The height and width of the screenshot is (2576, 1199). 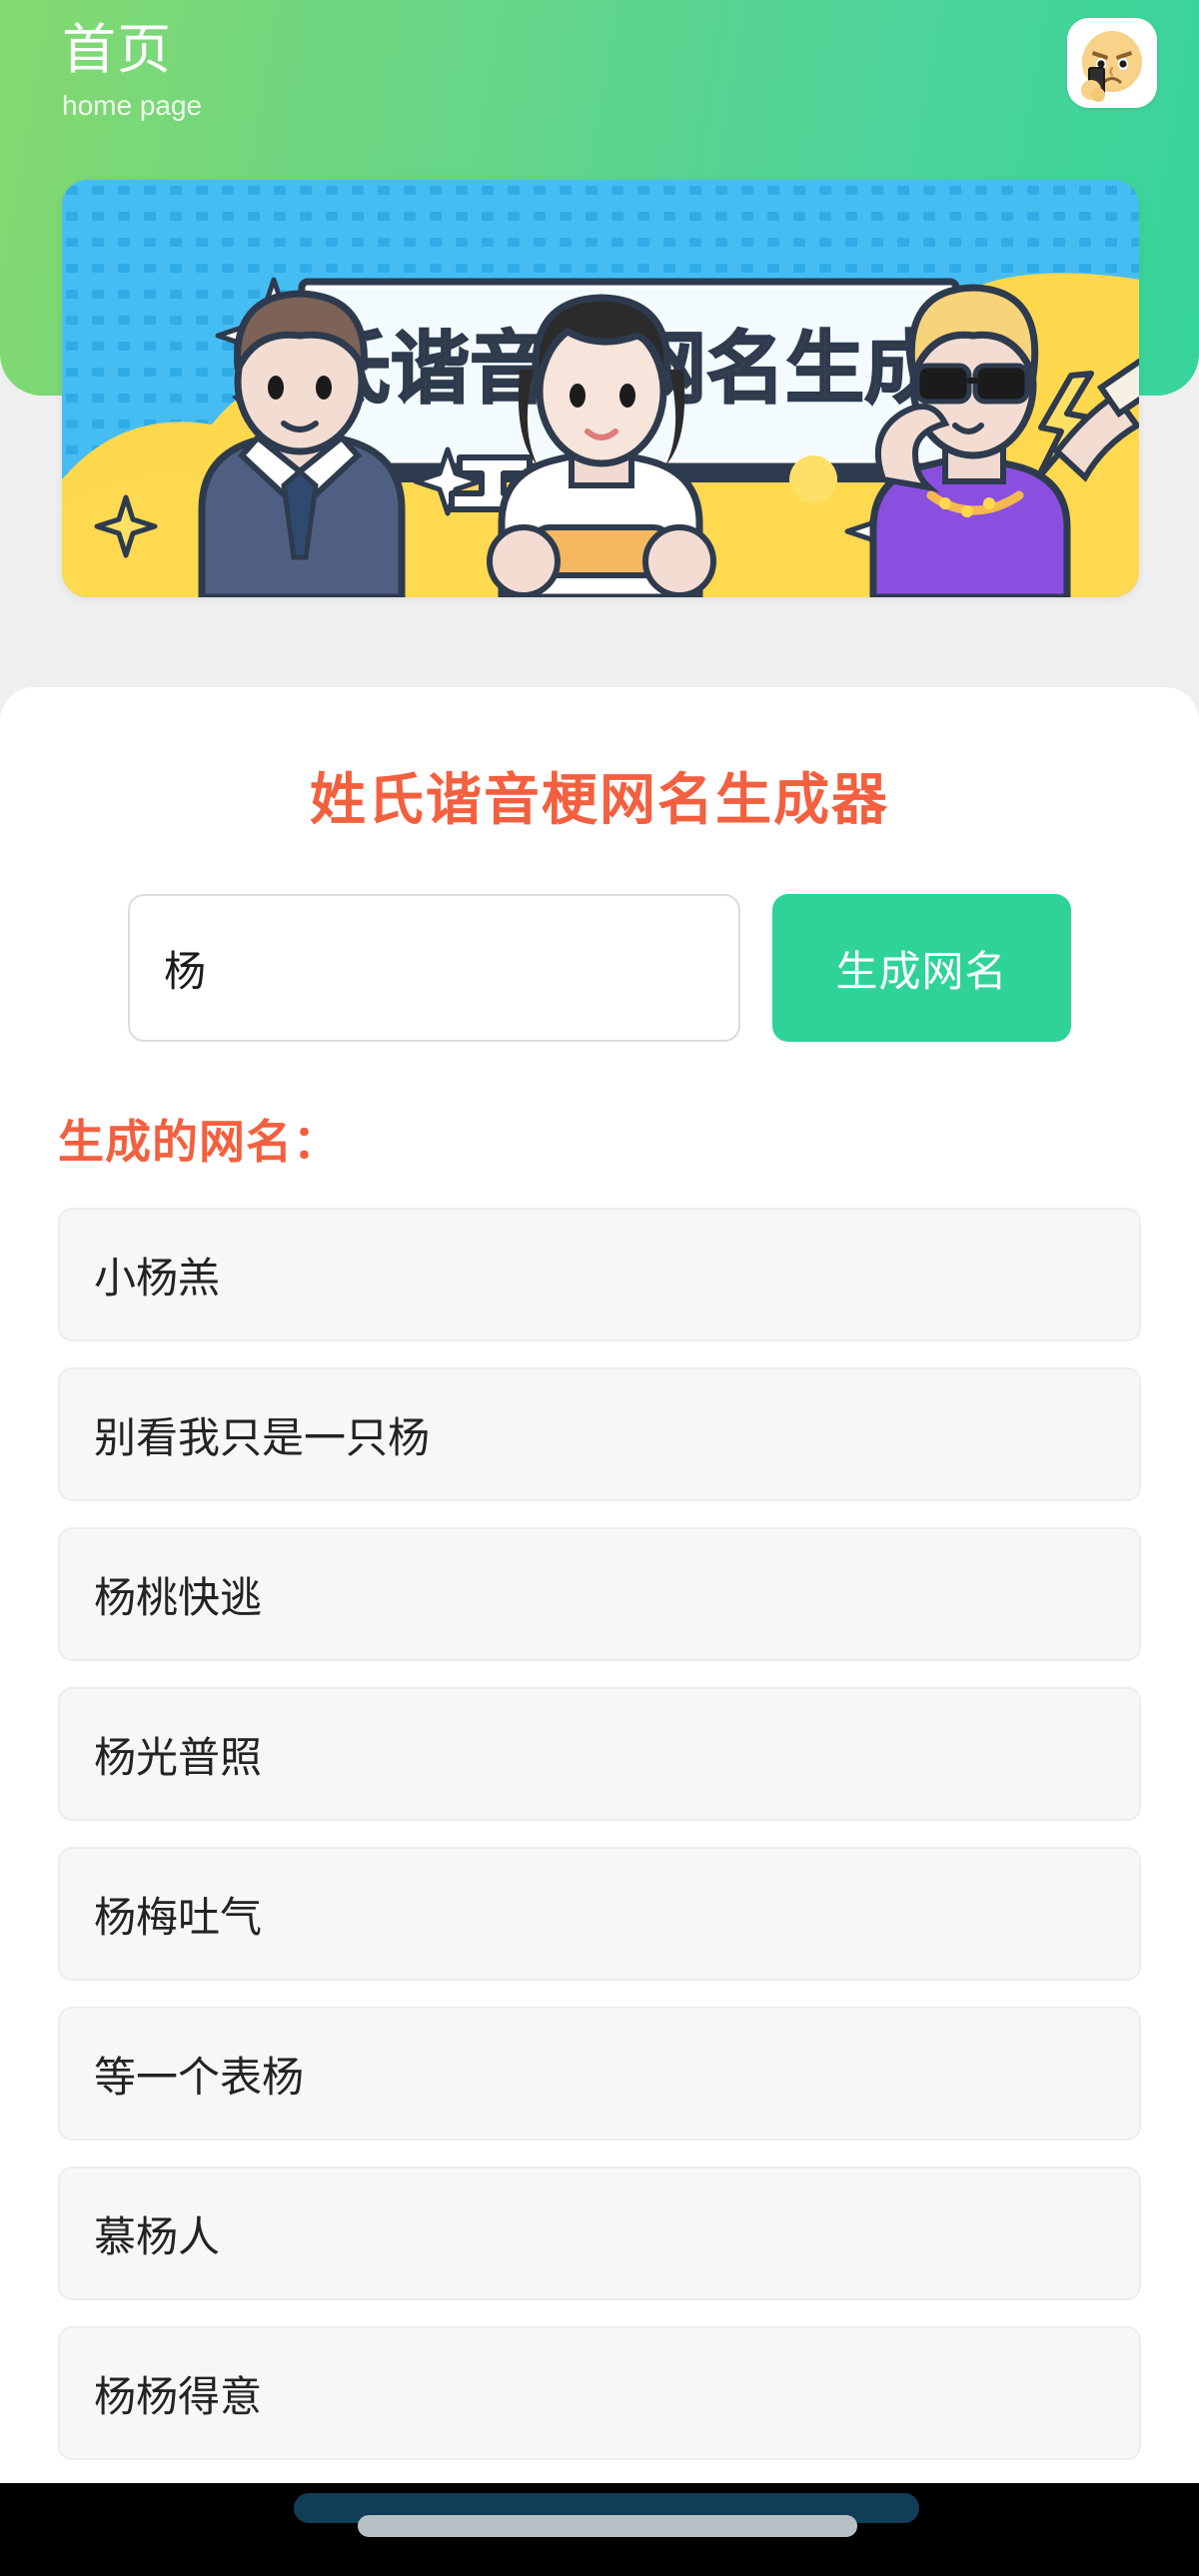 I want to click on avatar, so click(x=1112, y=63).